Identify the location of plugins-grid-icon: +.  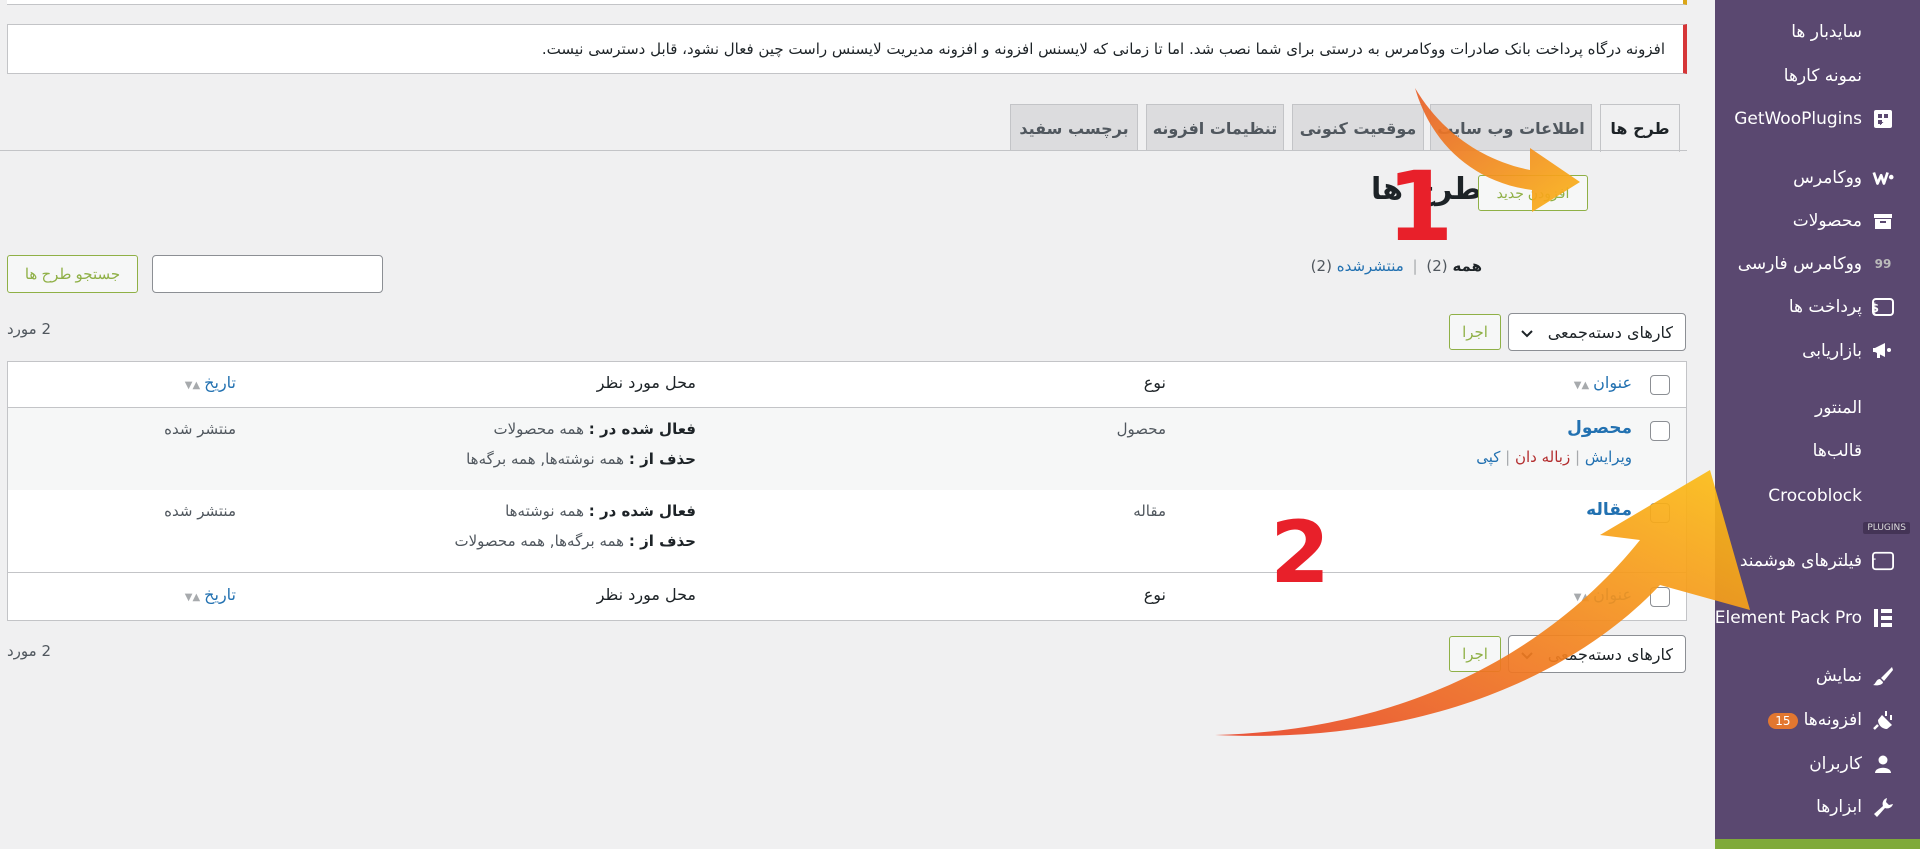
(1883, 119).